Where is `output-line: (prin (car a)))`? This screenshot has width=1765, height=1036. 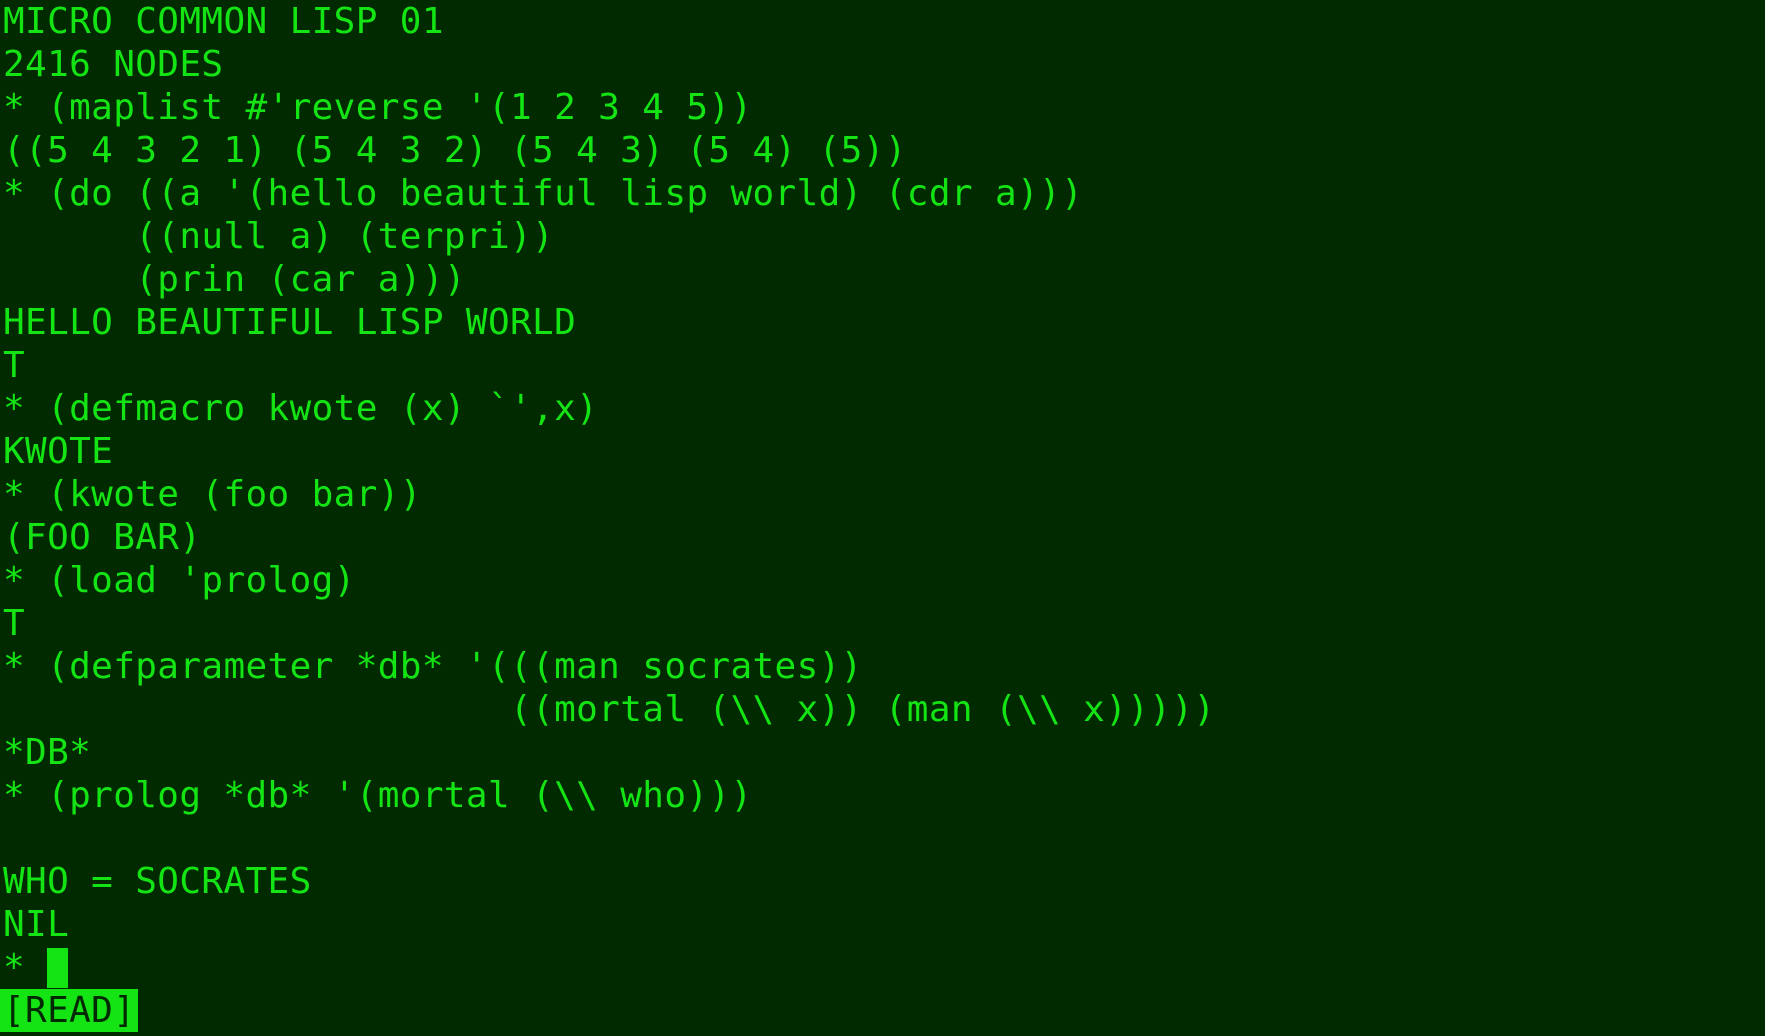 output-line: (prin (car a))) is located at coordinates (234, 279).